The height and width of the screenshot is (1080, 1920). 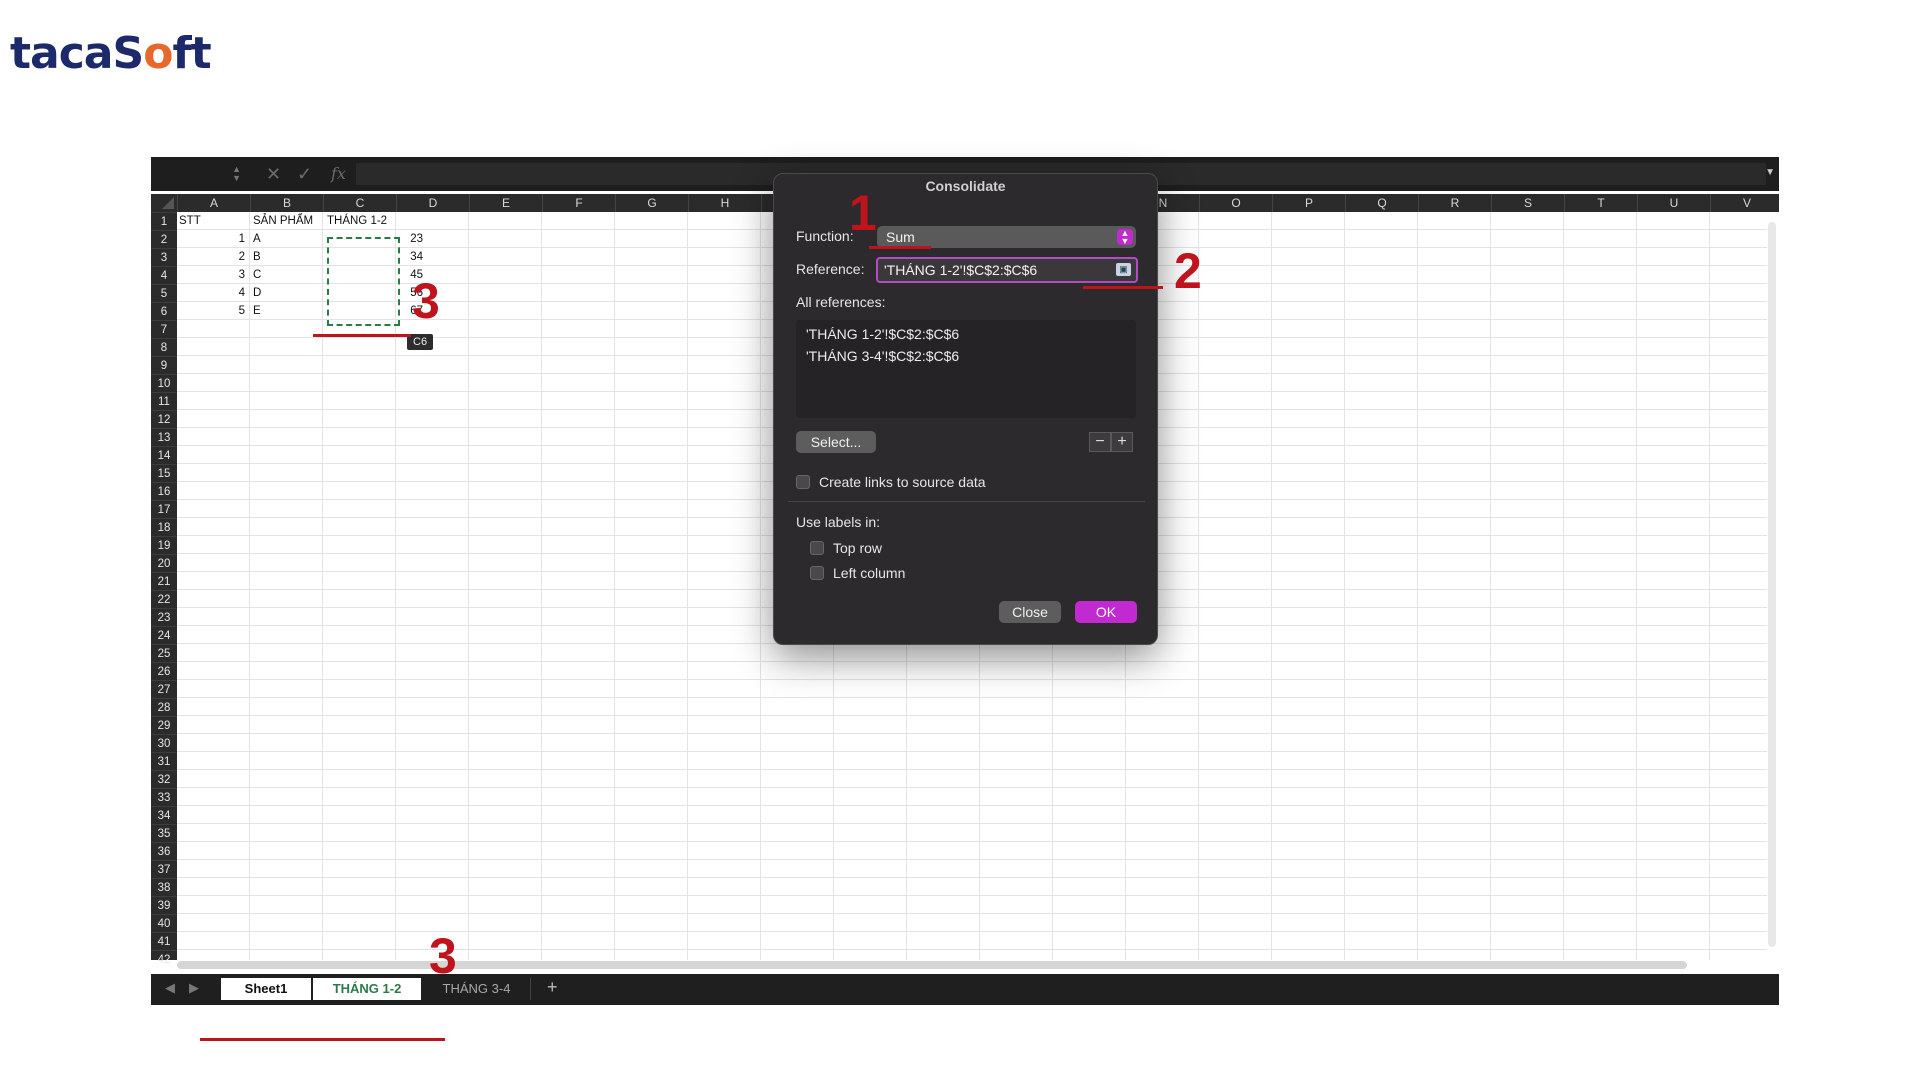 What do you see at coordinates (164, 833) in the screenshot?
I see `row-header-35: 35` at bounding box center [164, 833].